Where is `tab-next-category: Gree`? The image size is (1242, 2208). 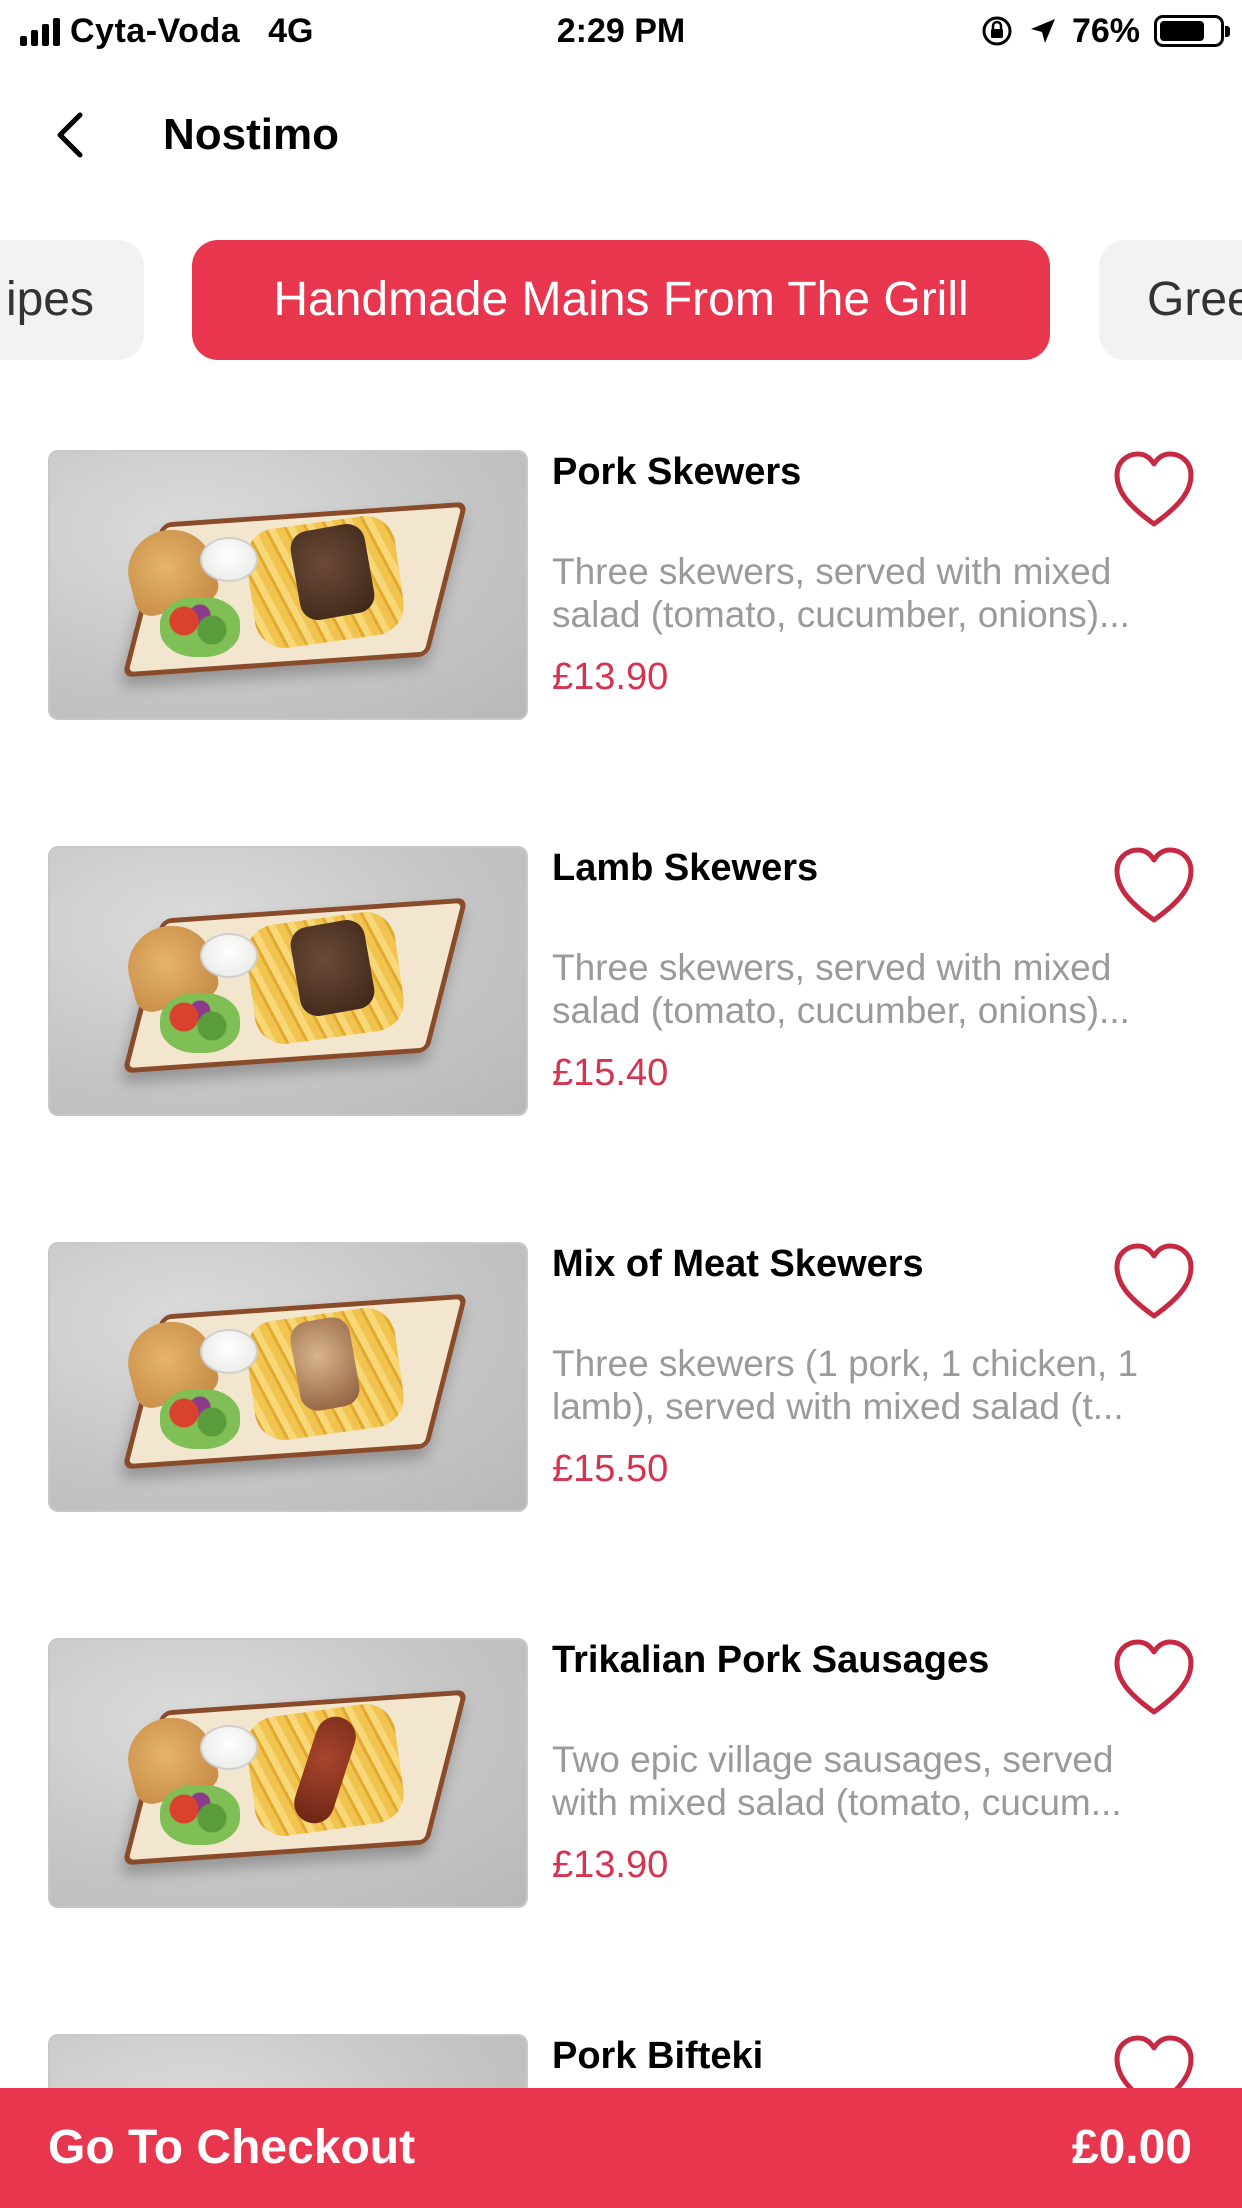 tab-next-category: Gree is located at coordinates (1170, 300).